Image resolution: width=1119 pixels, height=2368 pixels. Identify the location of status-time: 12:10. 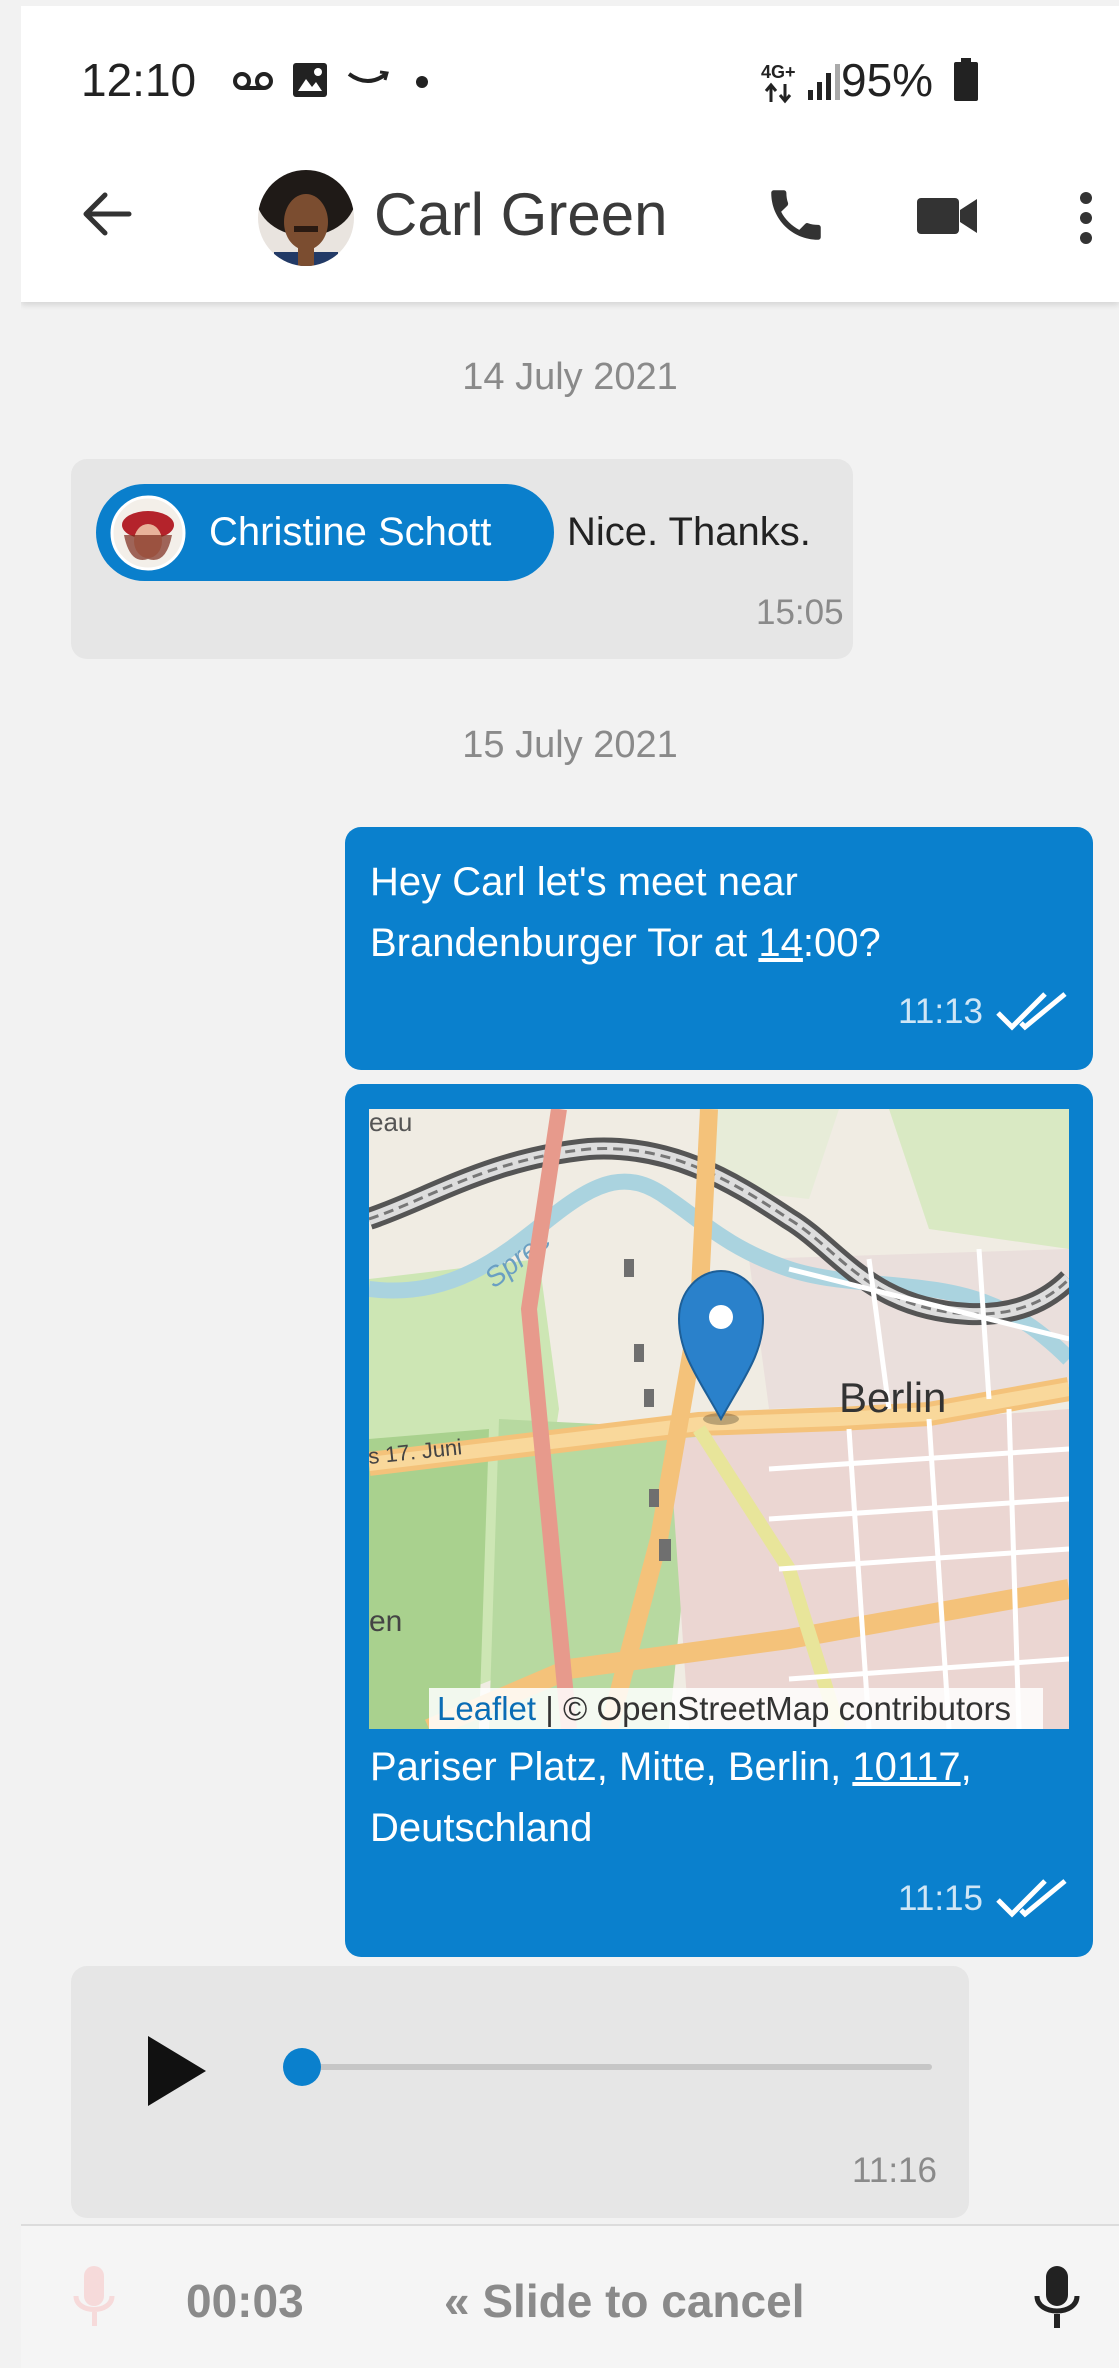
(139, 80).